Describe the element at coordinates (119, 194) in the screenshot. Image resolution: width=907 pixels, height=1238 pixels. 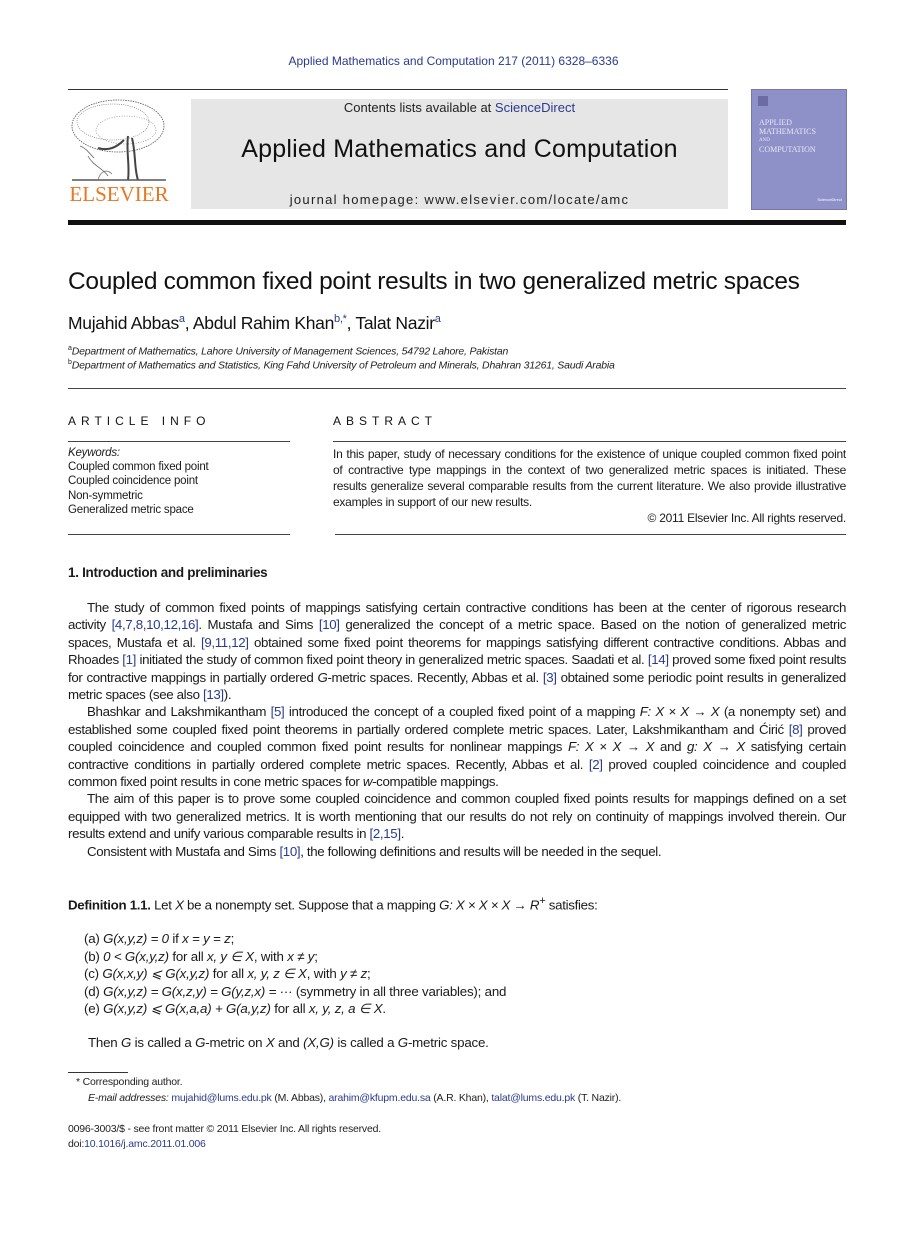
I see `elsevier-wordmark: ELSEVIER` at that location.